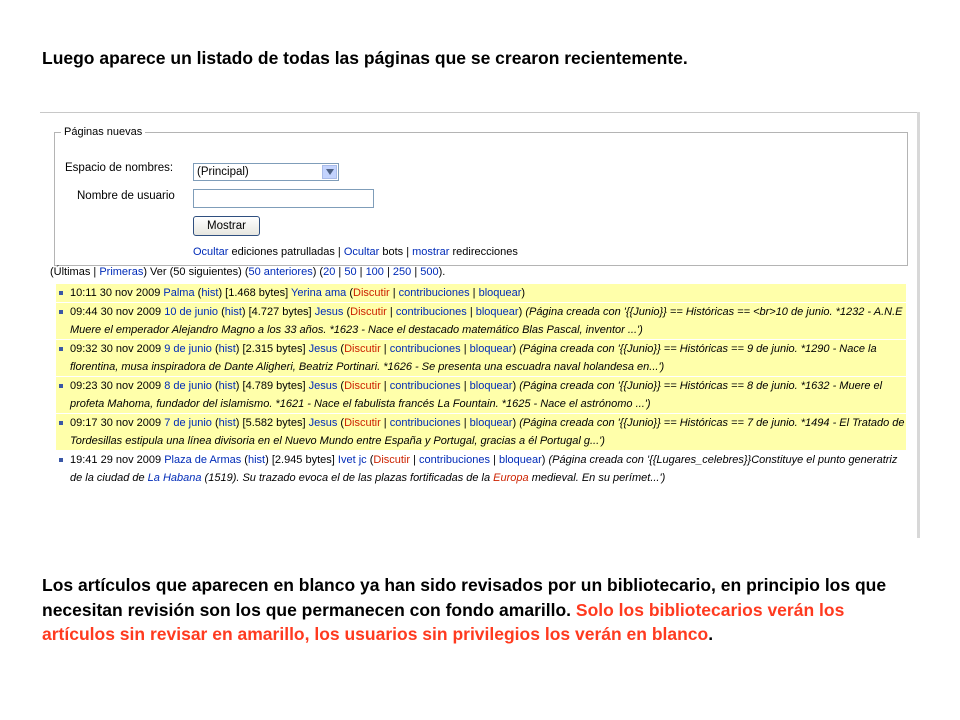 The width and height of the screenshot is (960, 720). What do you see at coordinates (210, 252) in the screenshot?
I see `hide-patrolled-link: Ocultar` at bounding box center [210, 252].